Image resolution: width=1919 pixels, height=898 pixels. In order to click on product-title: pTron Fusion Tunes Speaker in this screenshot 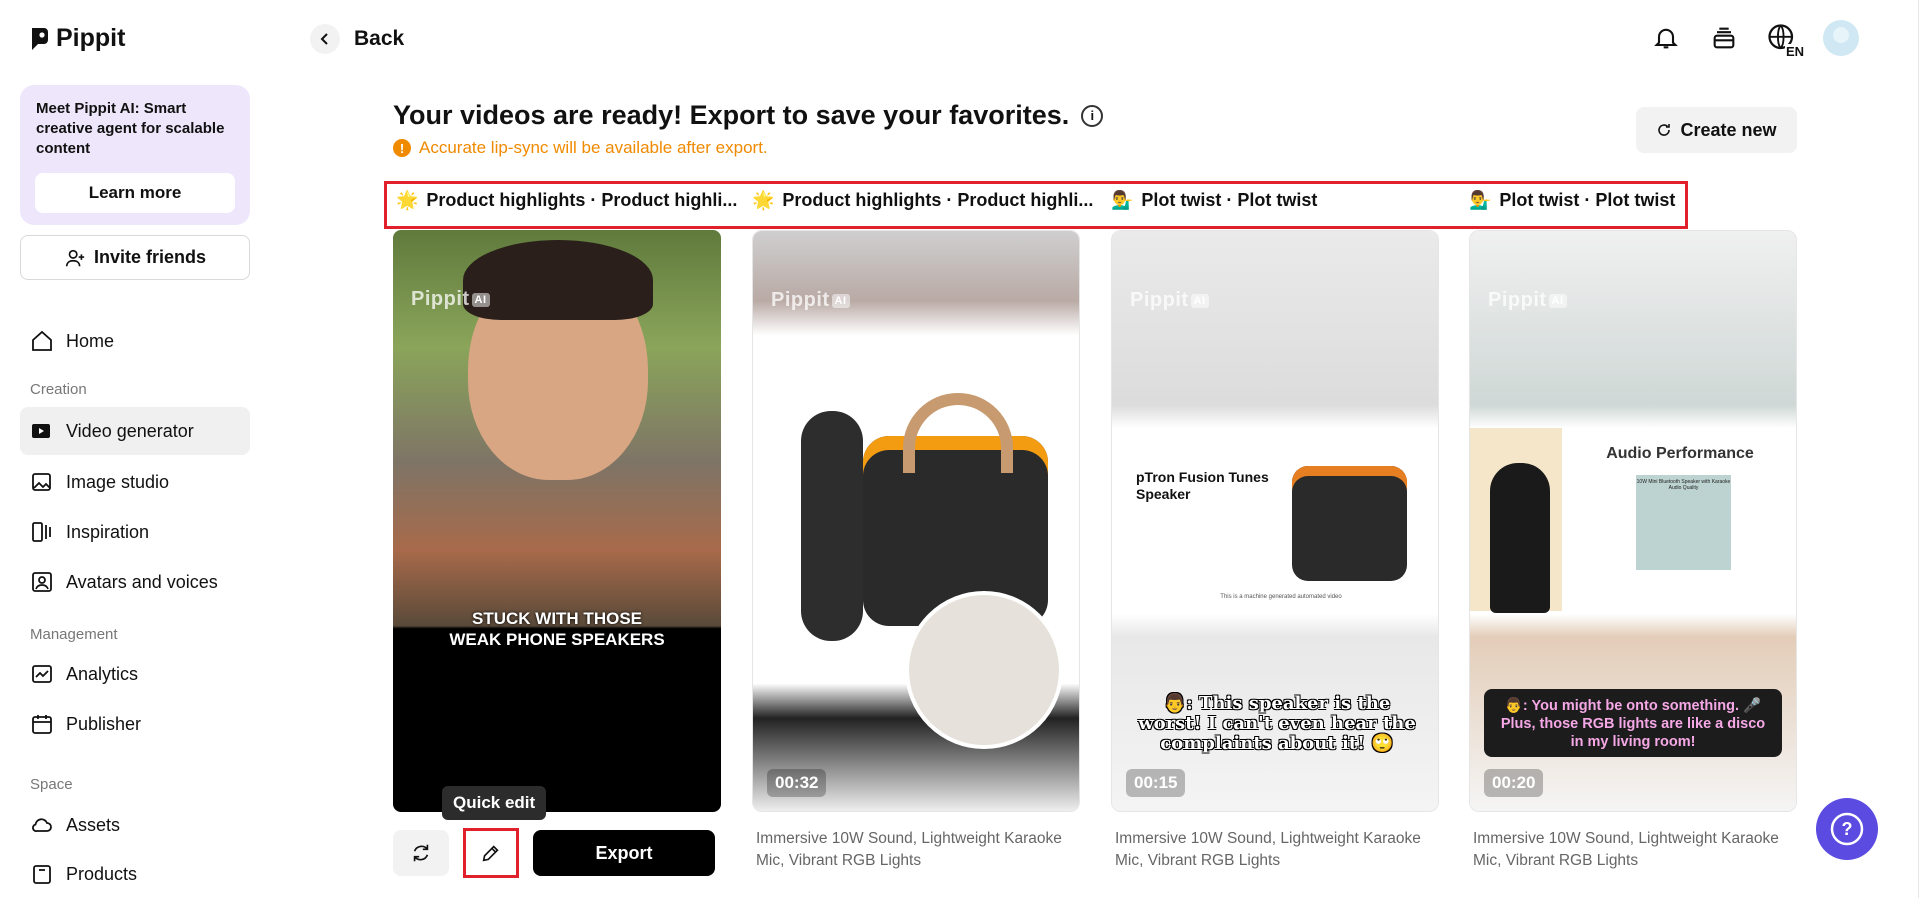, I will do `click(1202, 485)`.